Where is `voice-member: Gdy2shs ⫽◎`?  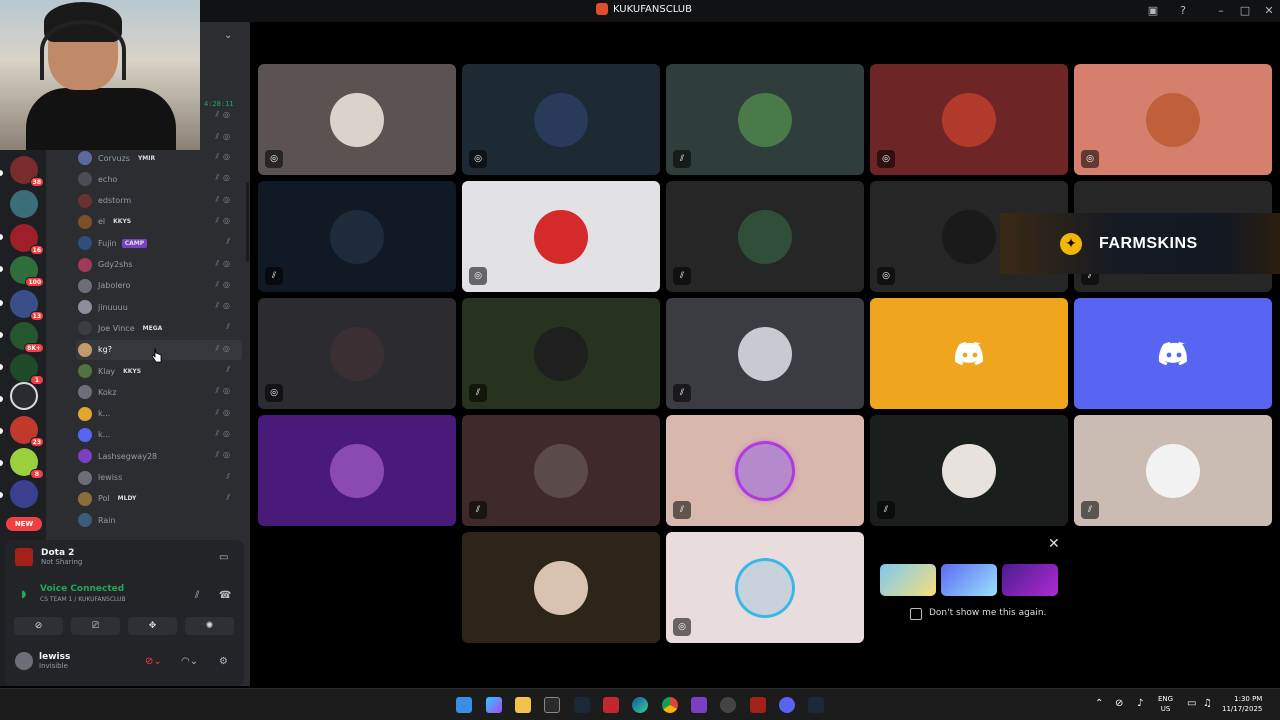
voice-member: Gdy2shs ⫽◎ is located at coordinates (159, 265).